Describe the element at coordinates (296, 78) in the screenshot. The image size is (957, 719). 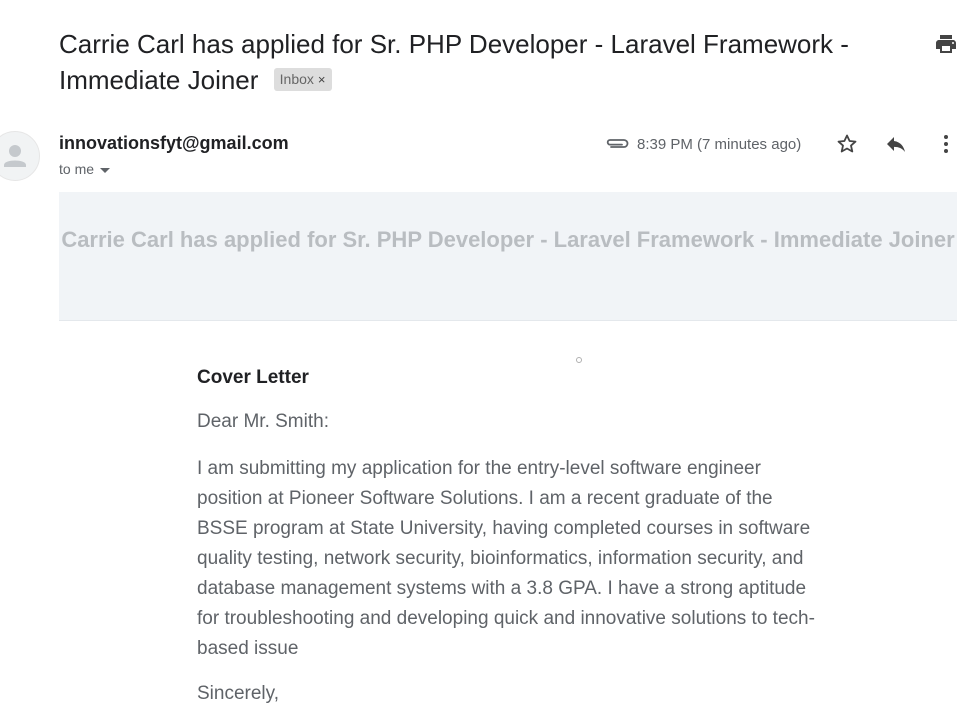
I see `inbox-label-text: Inbox` at that location.